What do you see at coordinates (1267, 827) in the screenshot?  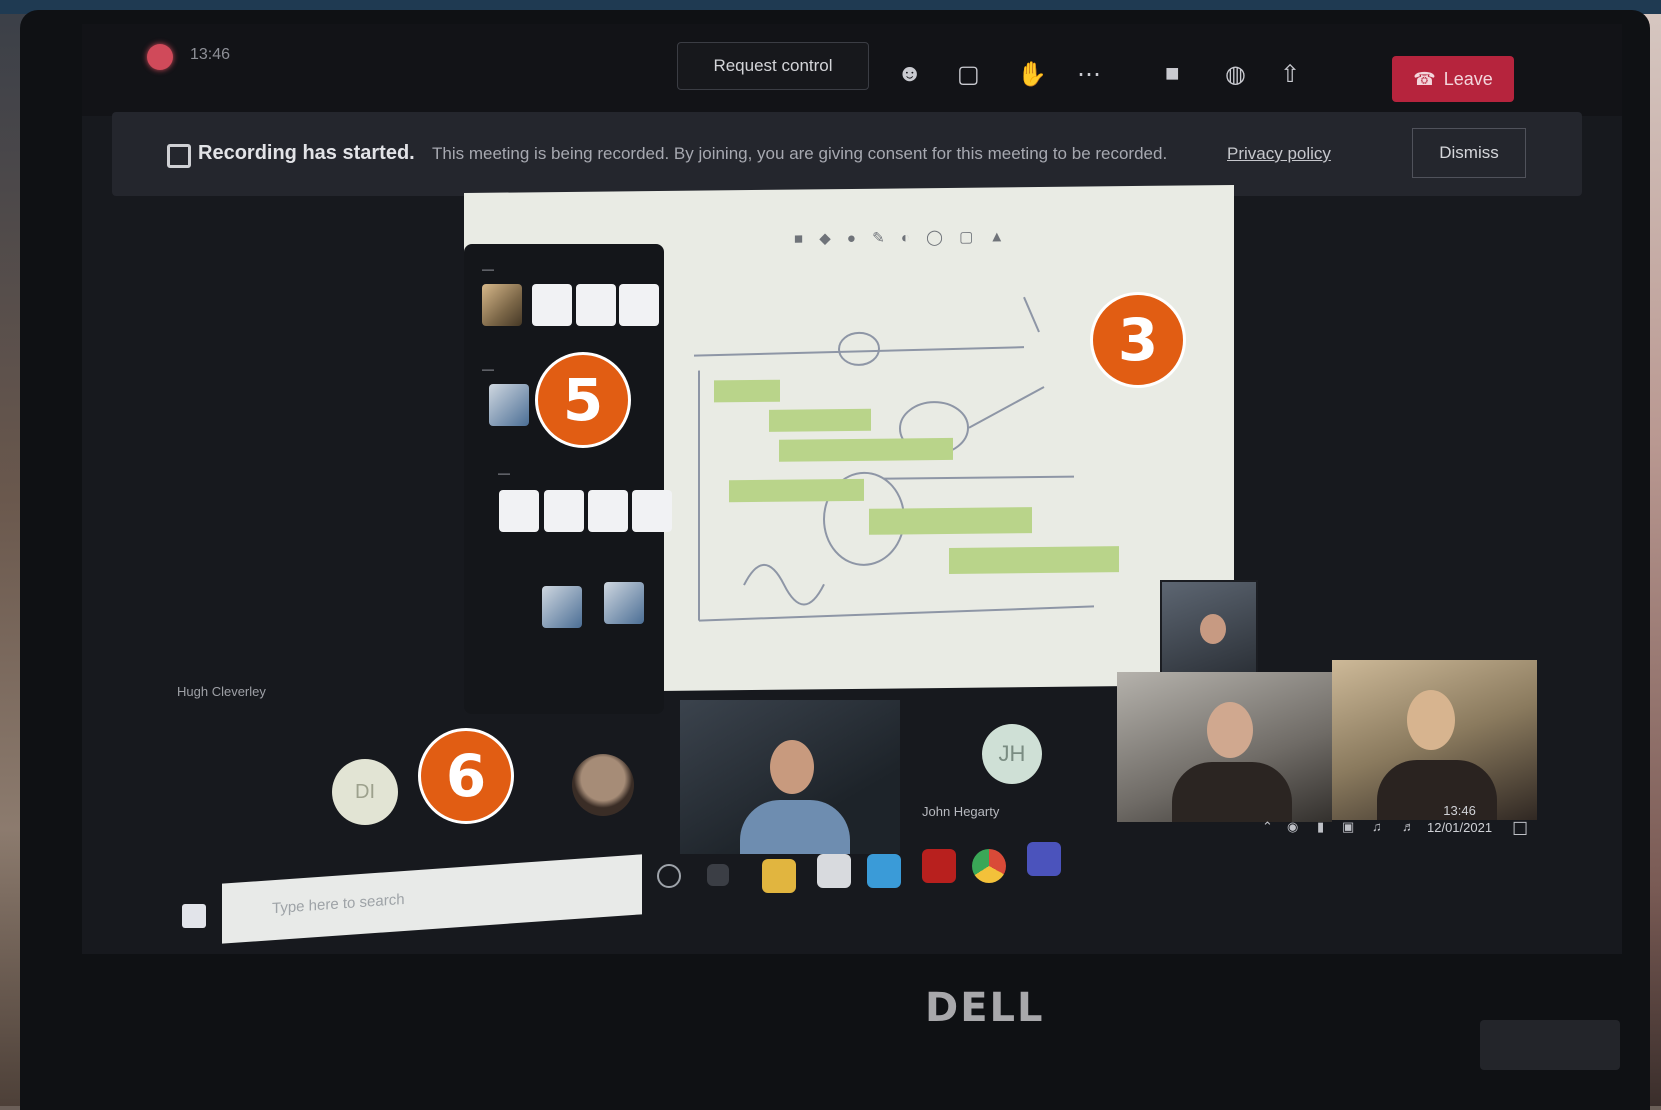 I see `tray-chevron-icon: ⌃` at bounding box center [1267, 827].